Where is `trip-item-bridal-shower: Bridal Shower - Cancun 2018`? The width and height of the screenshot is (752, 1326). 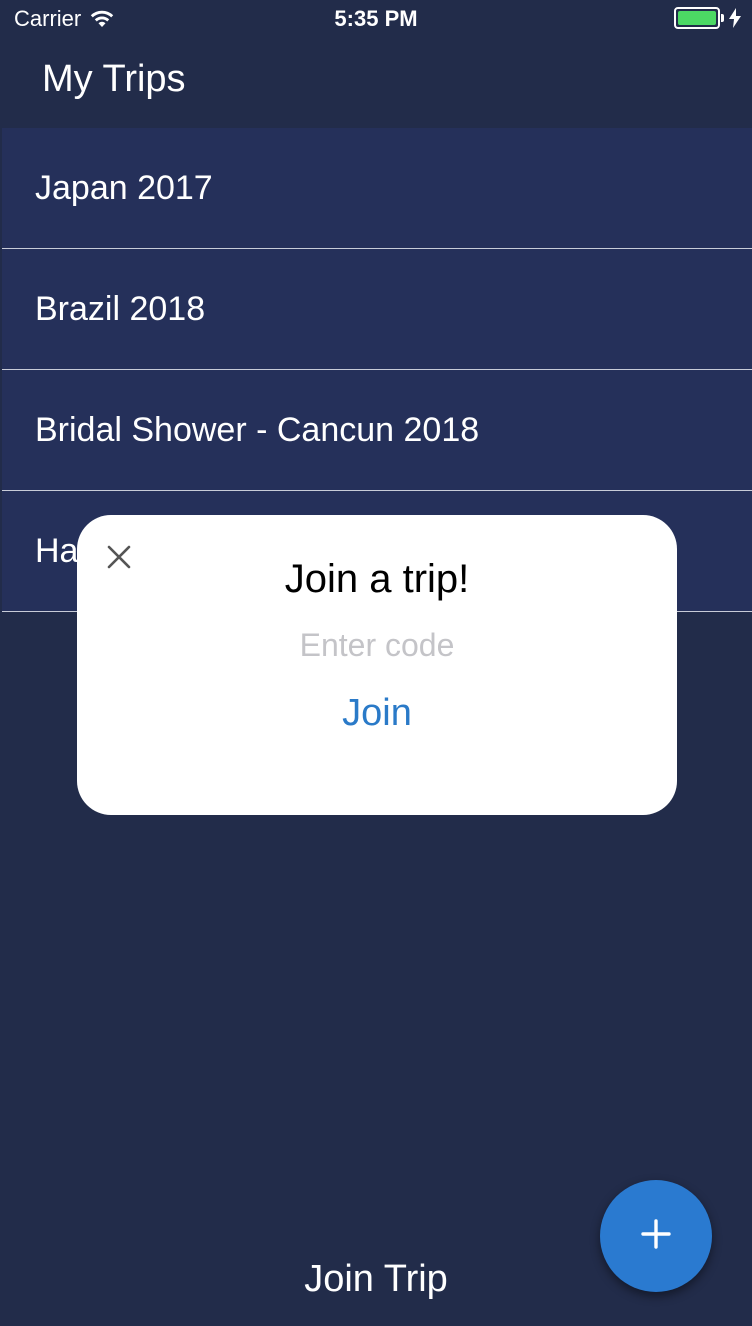
trip-item-bridal-shower: Bridal Shower - Cancun 2018 is located at coordinates (377, 430).